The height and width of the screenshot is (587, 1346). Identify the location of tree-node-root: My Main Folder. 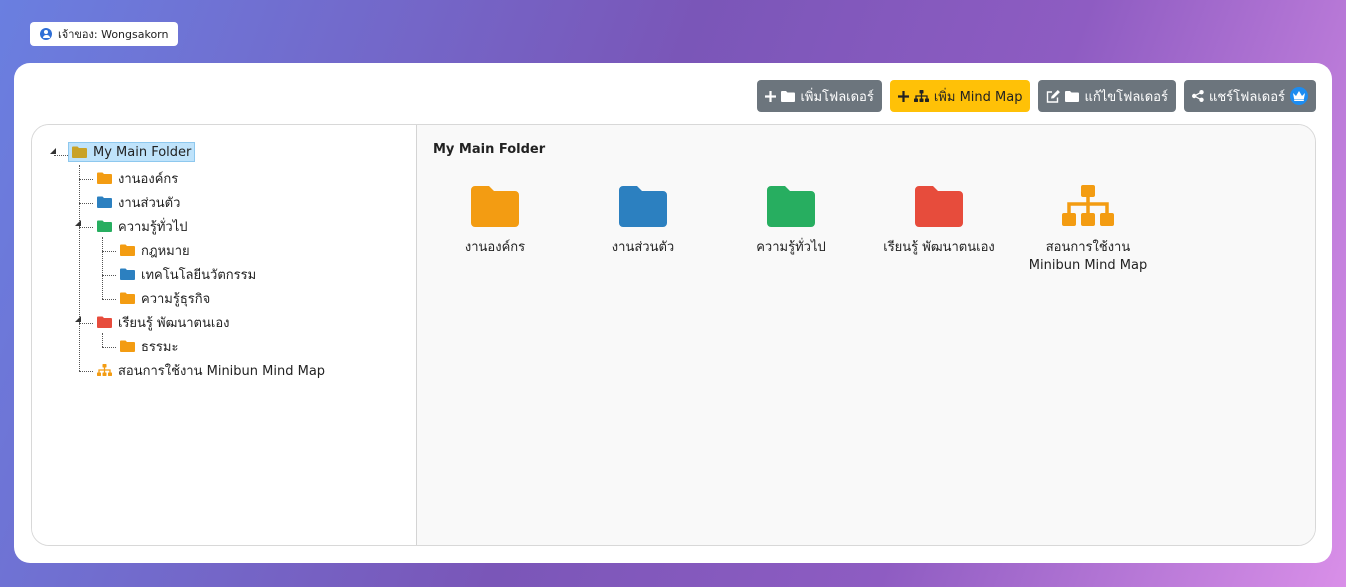
(132, 152).